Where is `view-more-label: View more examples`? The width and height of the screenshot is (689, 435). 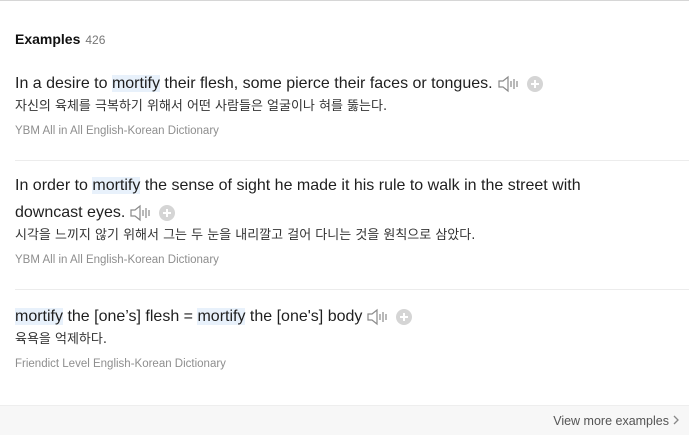 view-more-label: View more examples is located at coordinates (611, 421).